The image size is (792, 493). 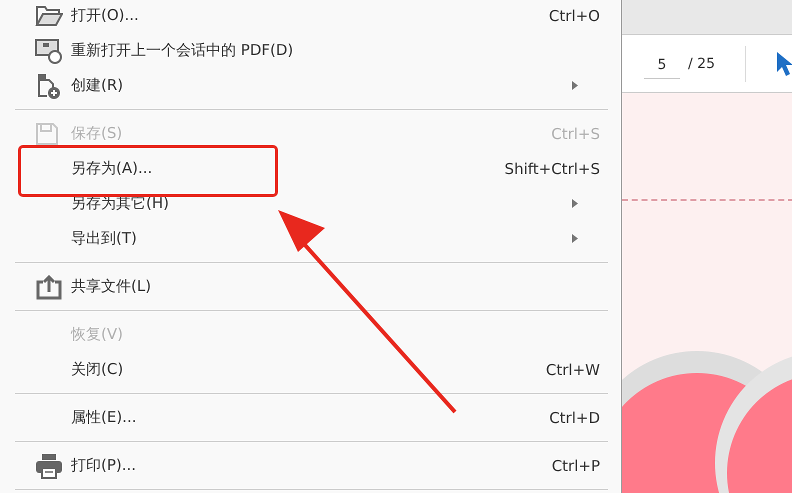 What do you see at coordinates (701, 64) in the screenshot?
I see `page-total: / 25` at bounding box center [701, 64].